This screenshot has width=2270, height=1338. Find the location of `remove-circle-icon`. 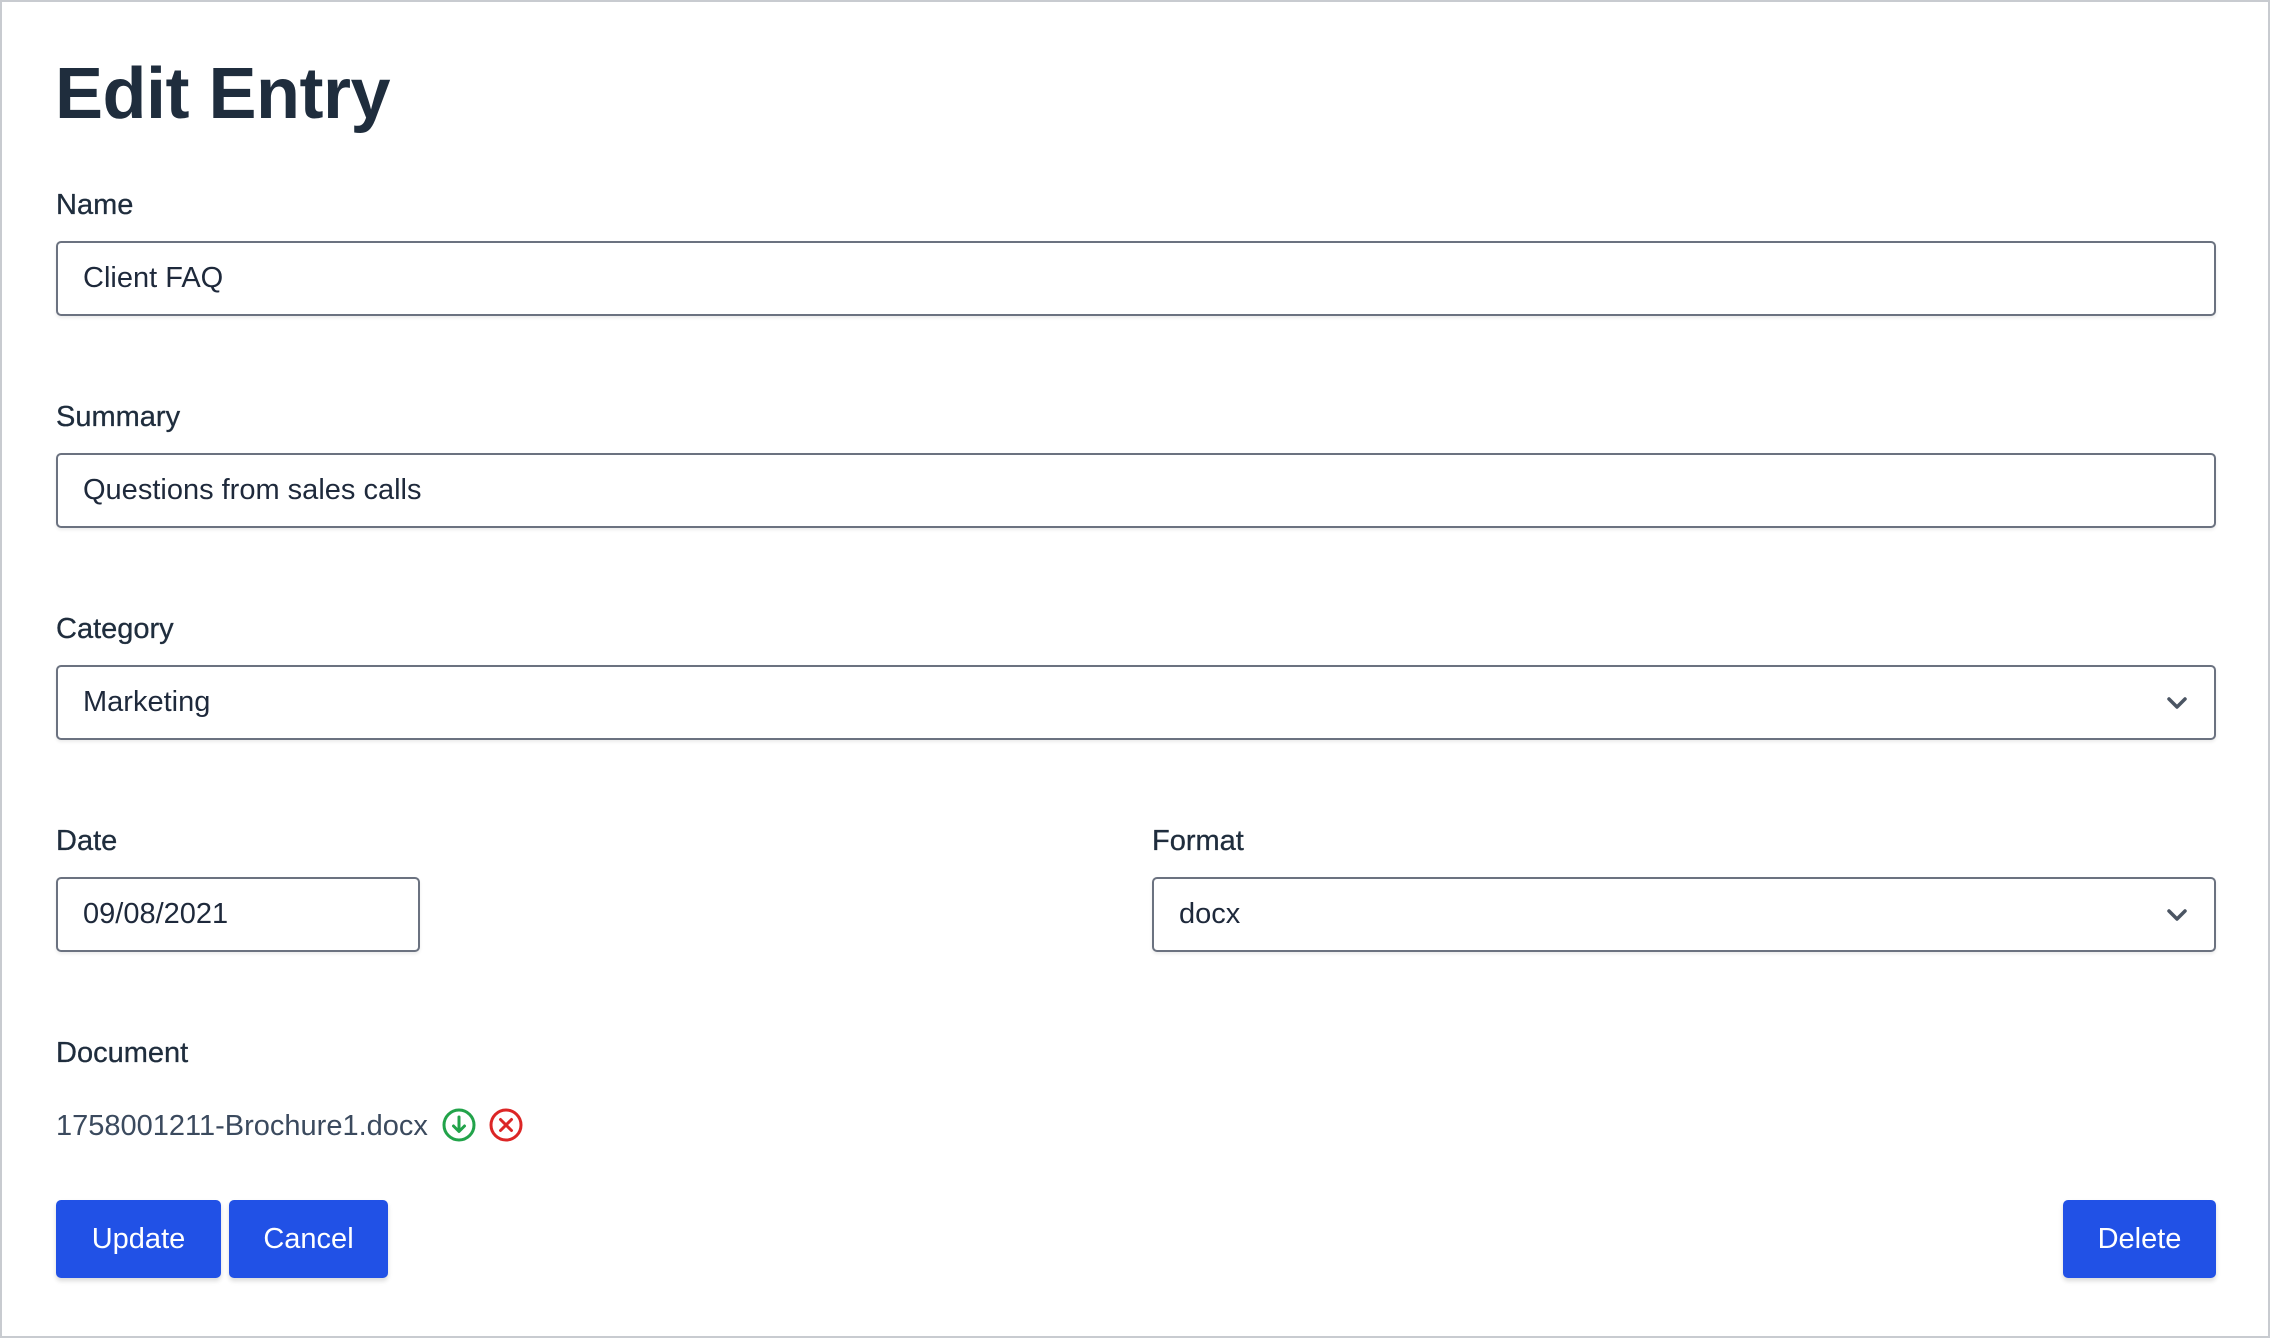

remove-circle-icon is located at coordinates (506, 1125).